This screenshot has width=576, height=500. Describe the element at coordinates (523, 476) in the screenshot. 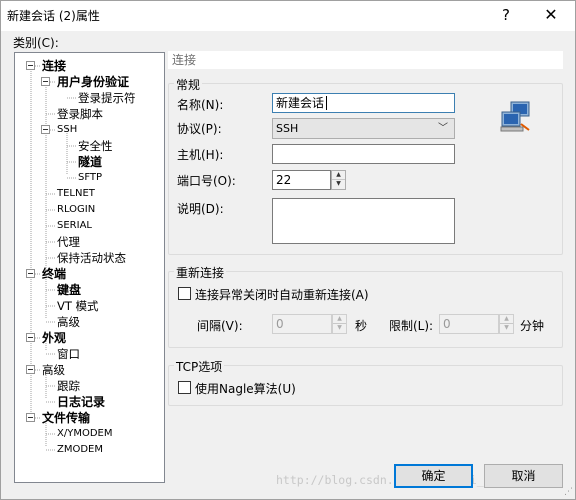

I see `cancel-button: 取消` at that location.